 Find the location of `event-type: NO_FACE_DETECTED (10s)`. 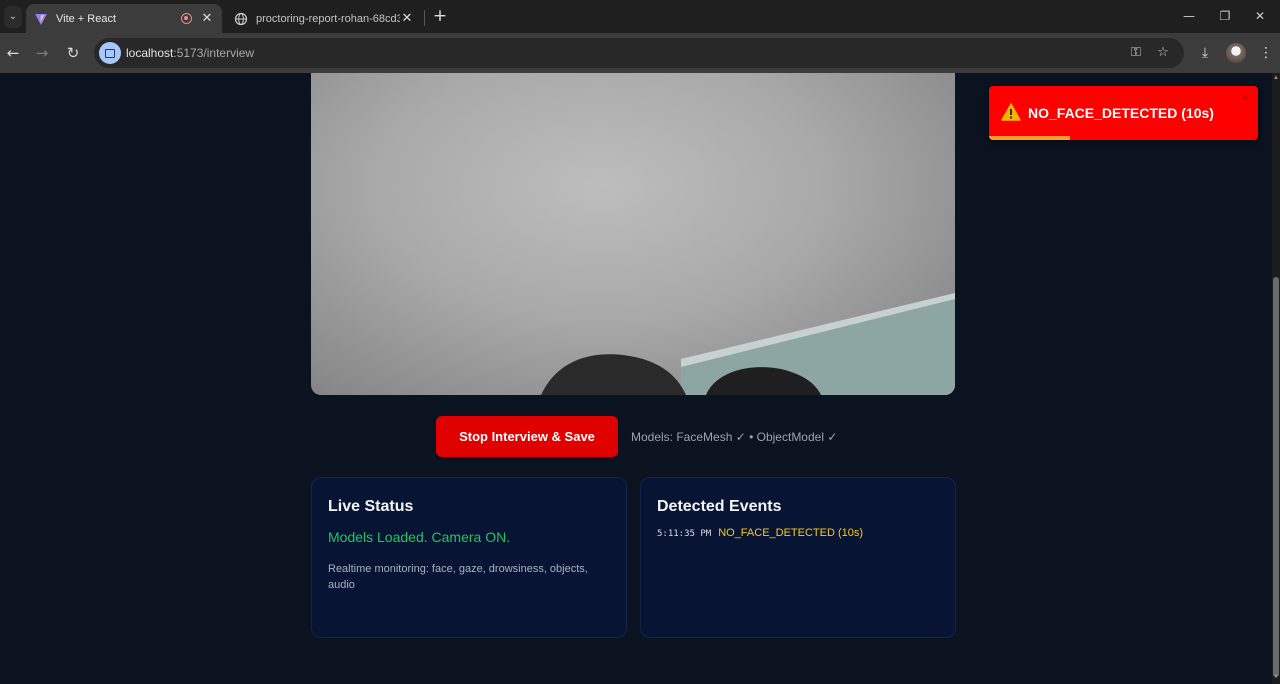

event-type: NO_FACE_DETECTED (10s) is located at coordinates (791, 533).